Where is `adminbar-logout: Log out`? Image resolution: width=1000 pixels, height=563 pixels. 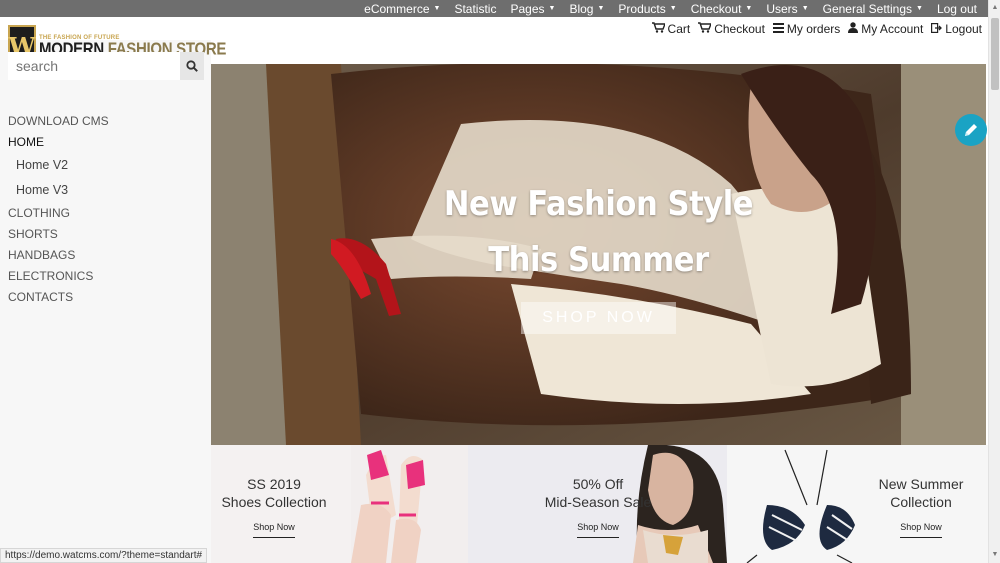 adminbar-logout: Log out is located at coordinates (957, 9).